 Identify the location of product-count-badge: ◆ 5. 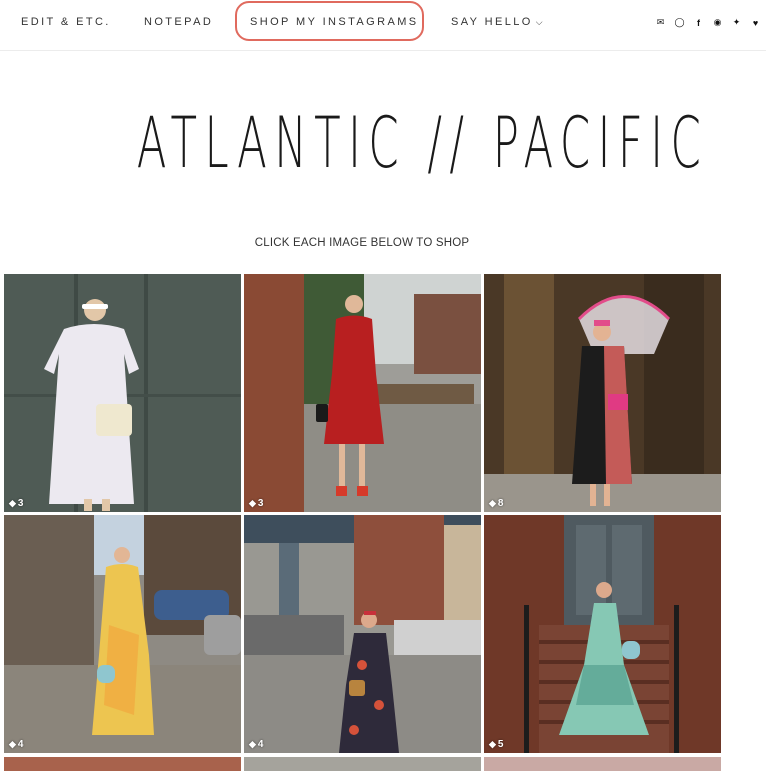
(496, 744).